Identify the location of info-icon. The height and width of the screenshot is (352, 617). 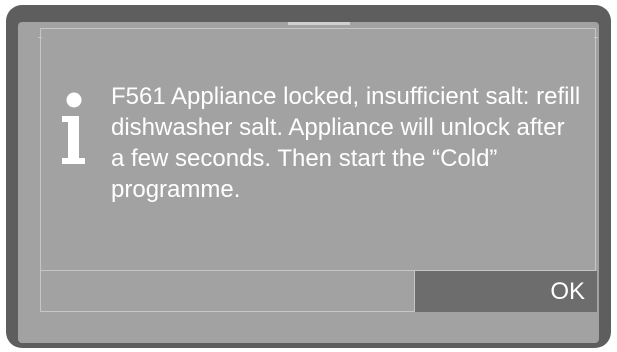
(73, 128).